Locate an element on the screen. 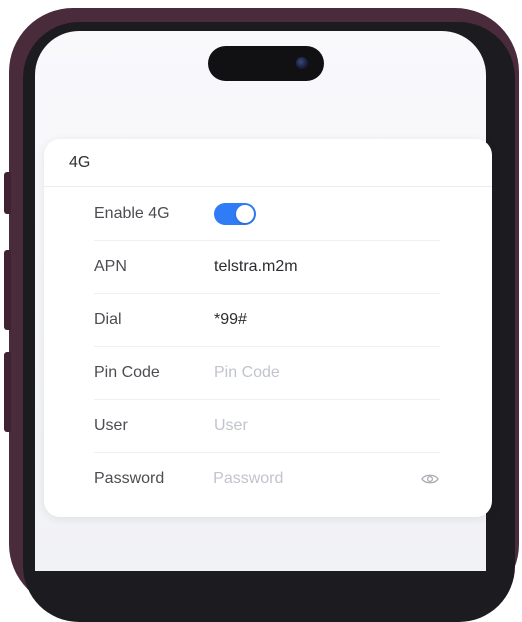 The height and width of the screenshot is (622, 522). enable-4g-toggle is located at coordinates (235, 213).